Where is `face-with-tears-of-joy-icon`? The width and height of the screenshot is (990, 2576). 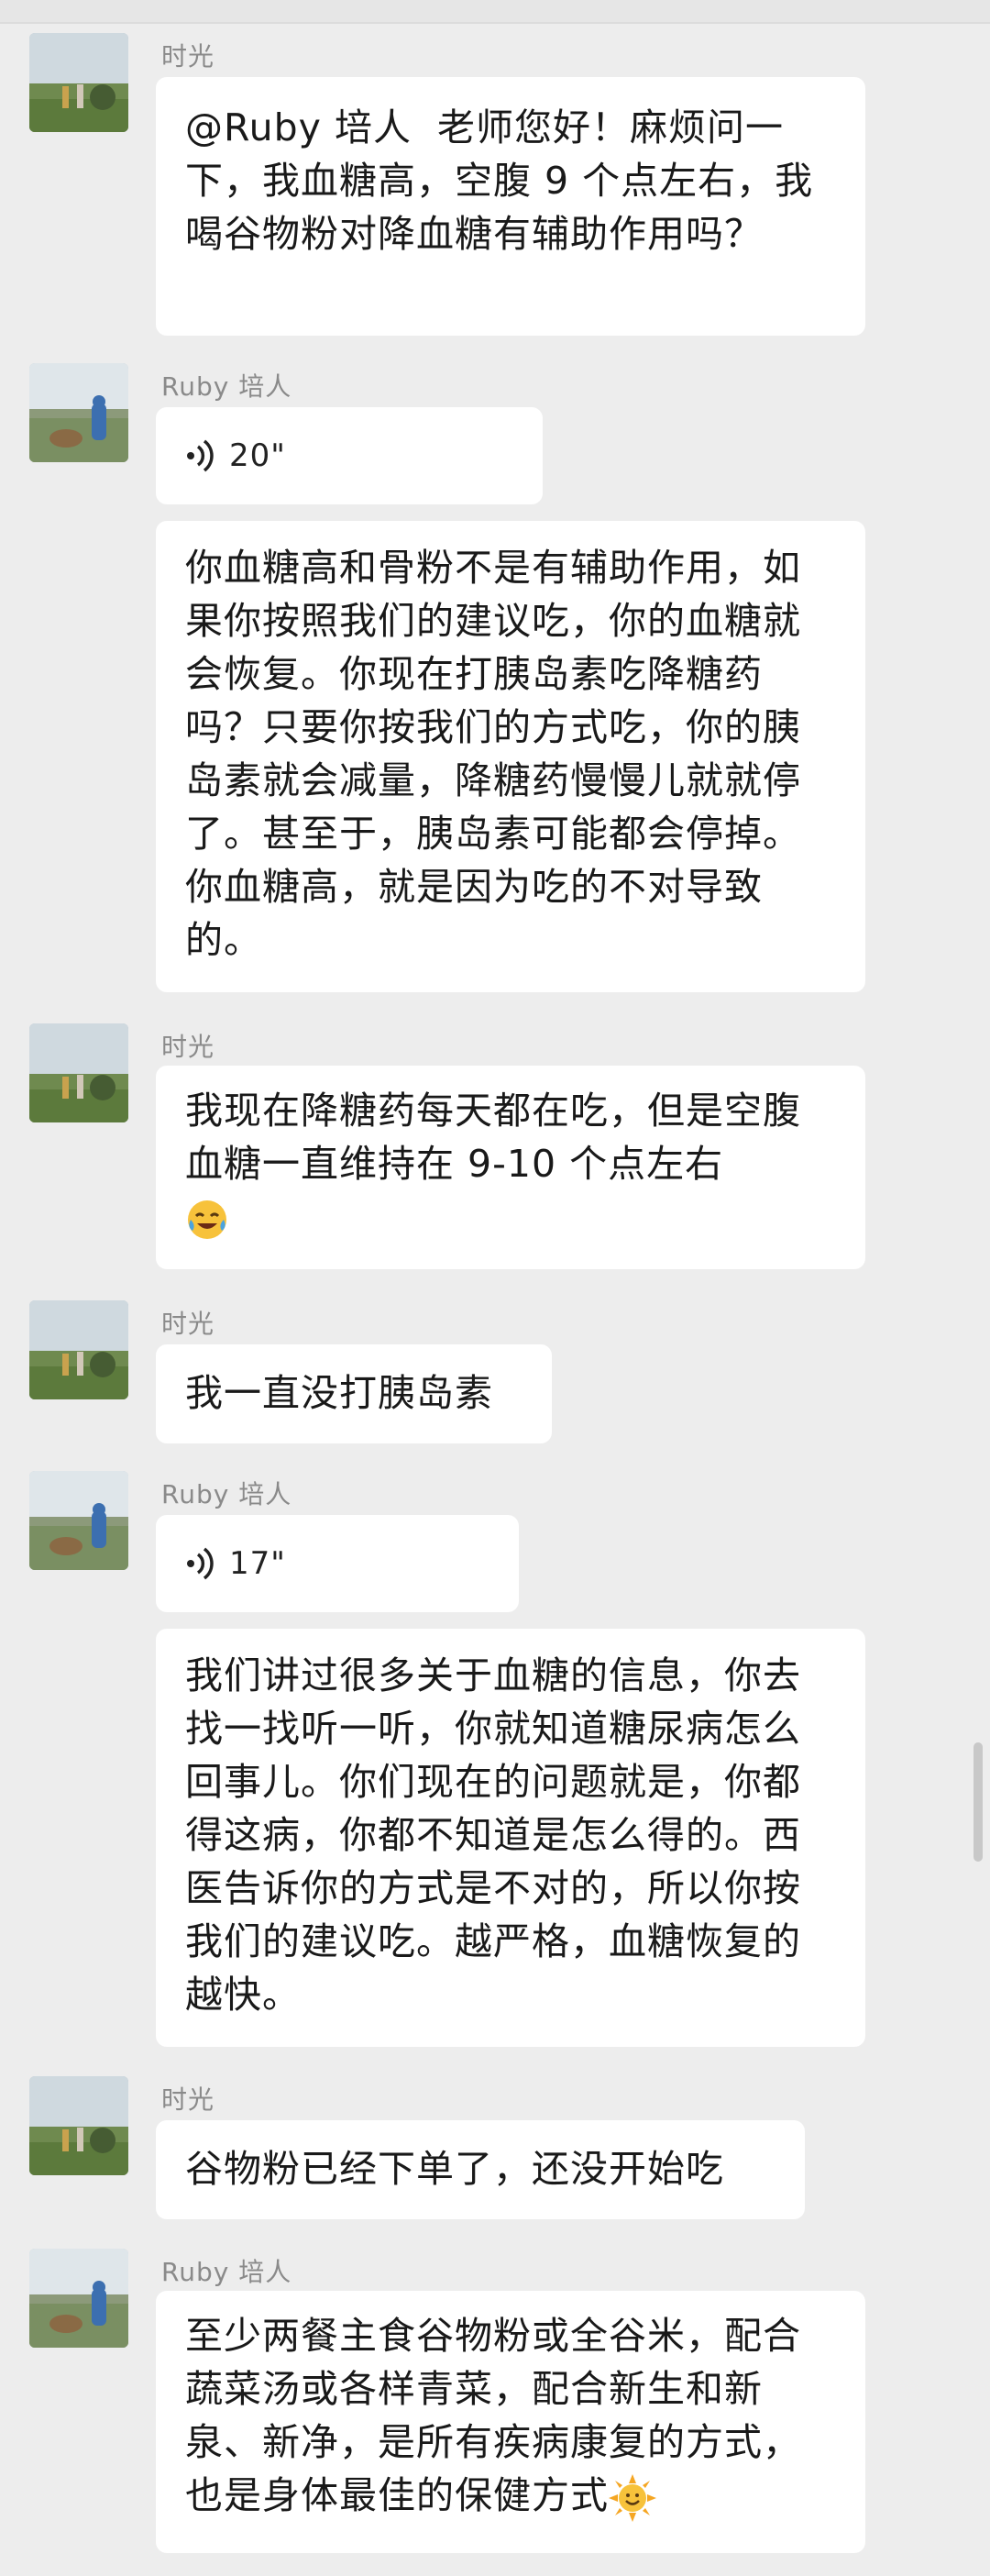
face-with-tears-of-joy-icon is located at coordinates (207, 1219).